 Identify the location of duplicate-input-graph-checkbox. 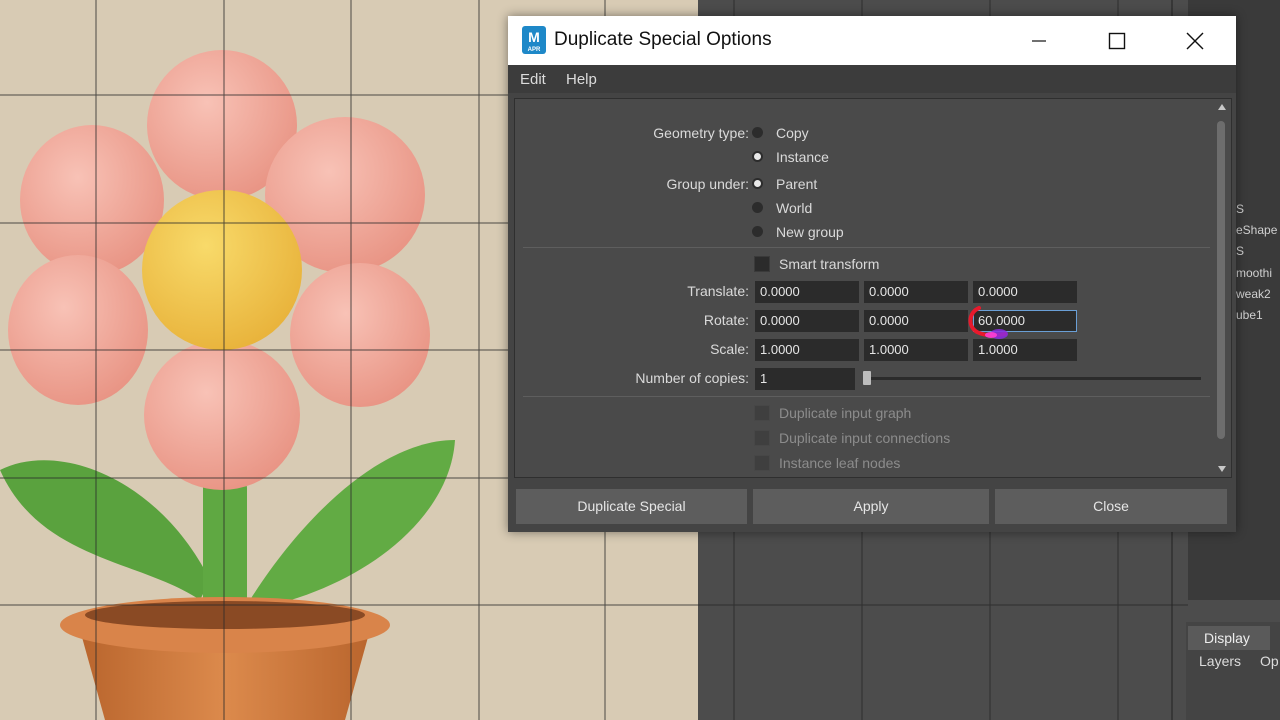
(762, 413).